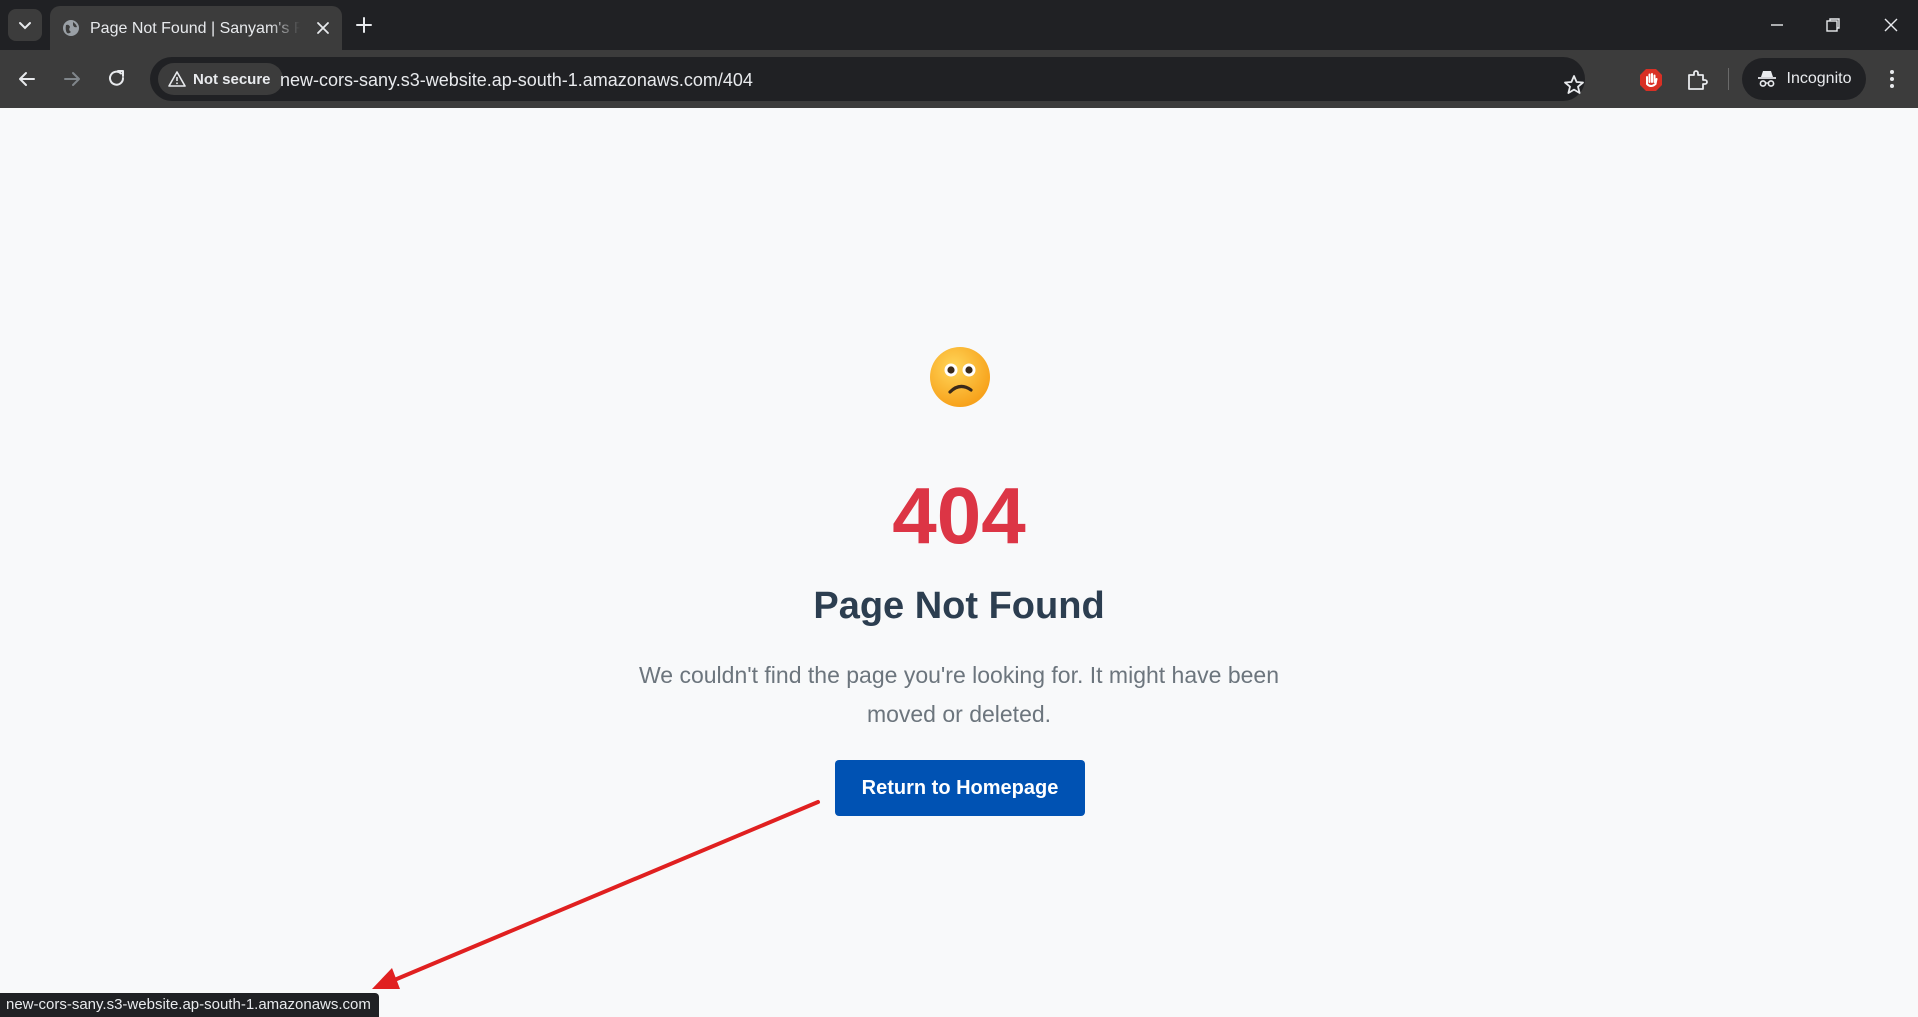  Describe the element at coordinates (960, 788) in the screenshot. I see `return-home-button: Return to Homepage` at that location.